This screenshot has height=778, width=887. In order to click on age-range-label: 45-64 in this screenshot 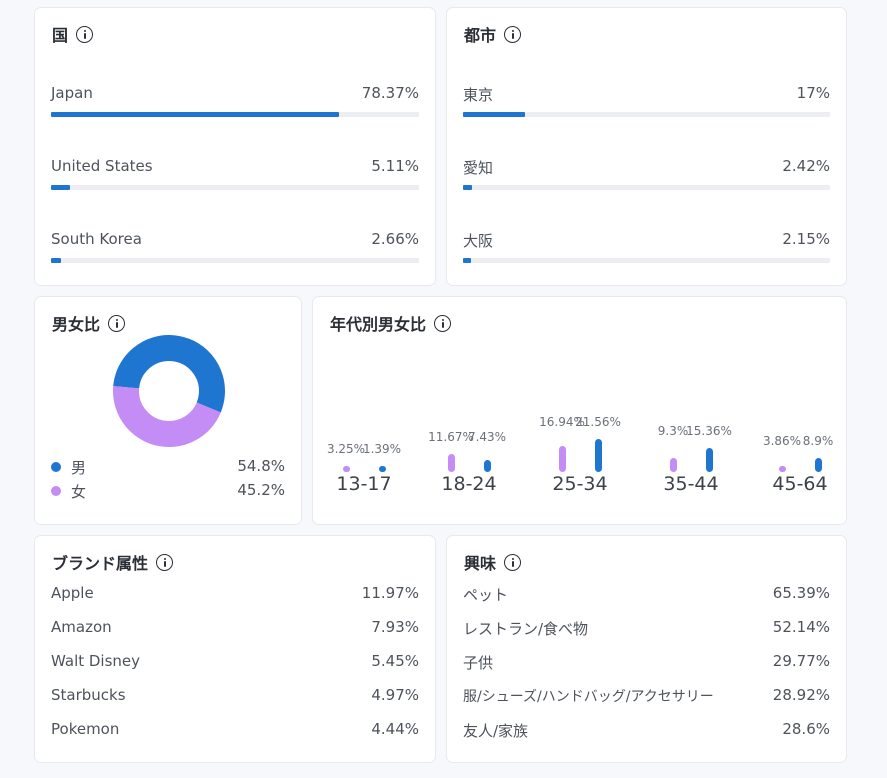, I will do `click(800, 484)`.